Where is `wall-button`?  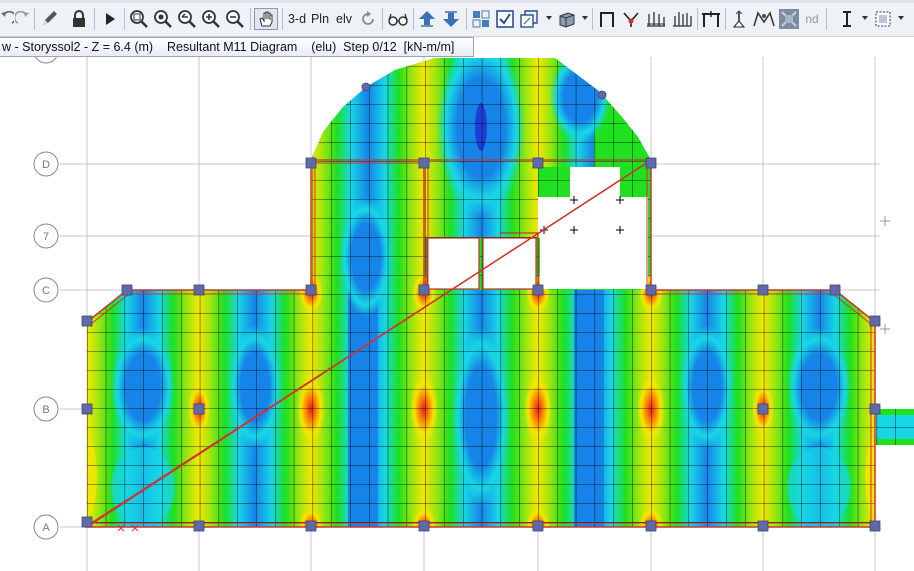
wall-button is located at coordinates (682, 19).